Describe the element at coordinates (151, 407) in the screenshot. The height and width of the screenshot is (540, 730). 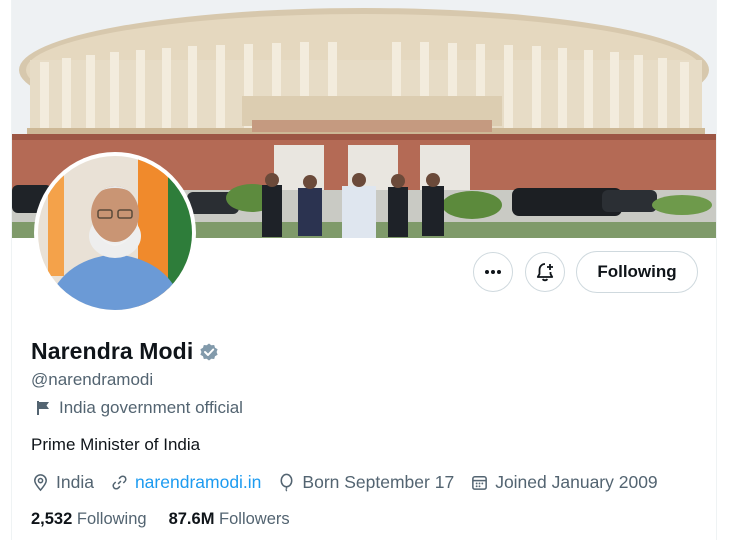
I see `affiliation-label-text: India government official` at that location.